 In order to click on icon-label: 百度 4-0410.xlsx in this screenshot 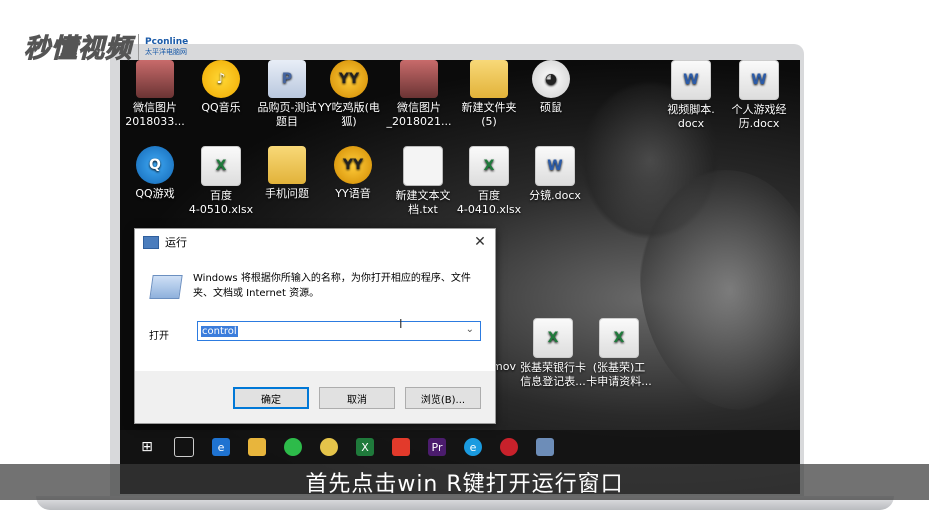, I will do `click(489, 202)`.